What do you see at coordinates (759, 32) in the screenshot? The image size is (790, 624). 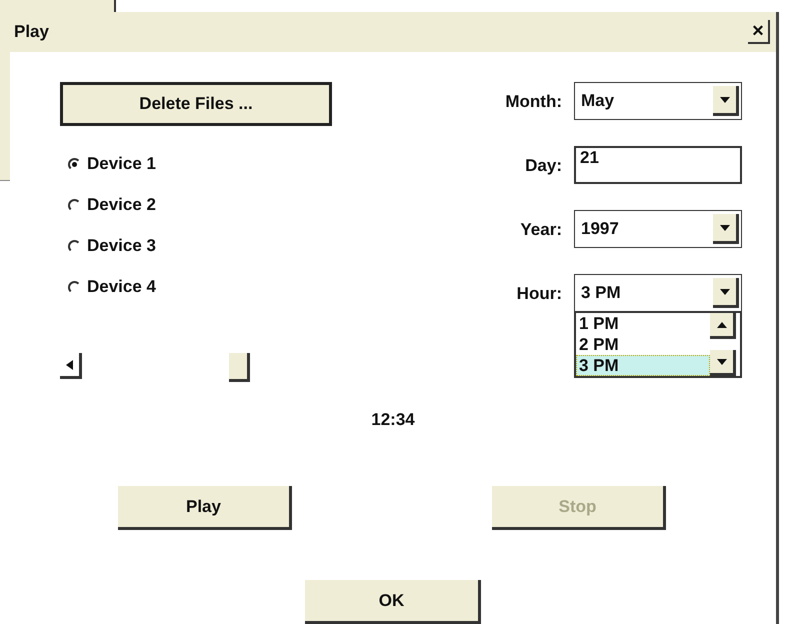 I see `close-button: ×` at bounding box center [759, 32].